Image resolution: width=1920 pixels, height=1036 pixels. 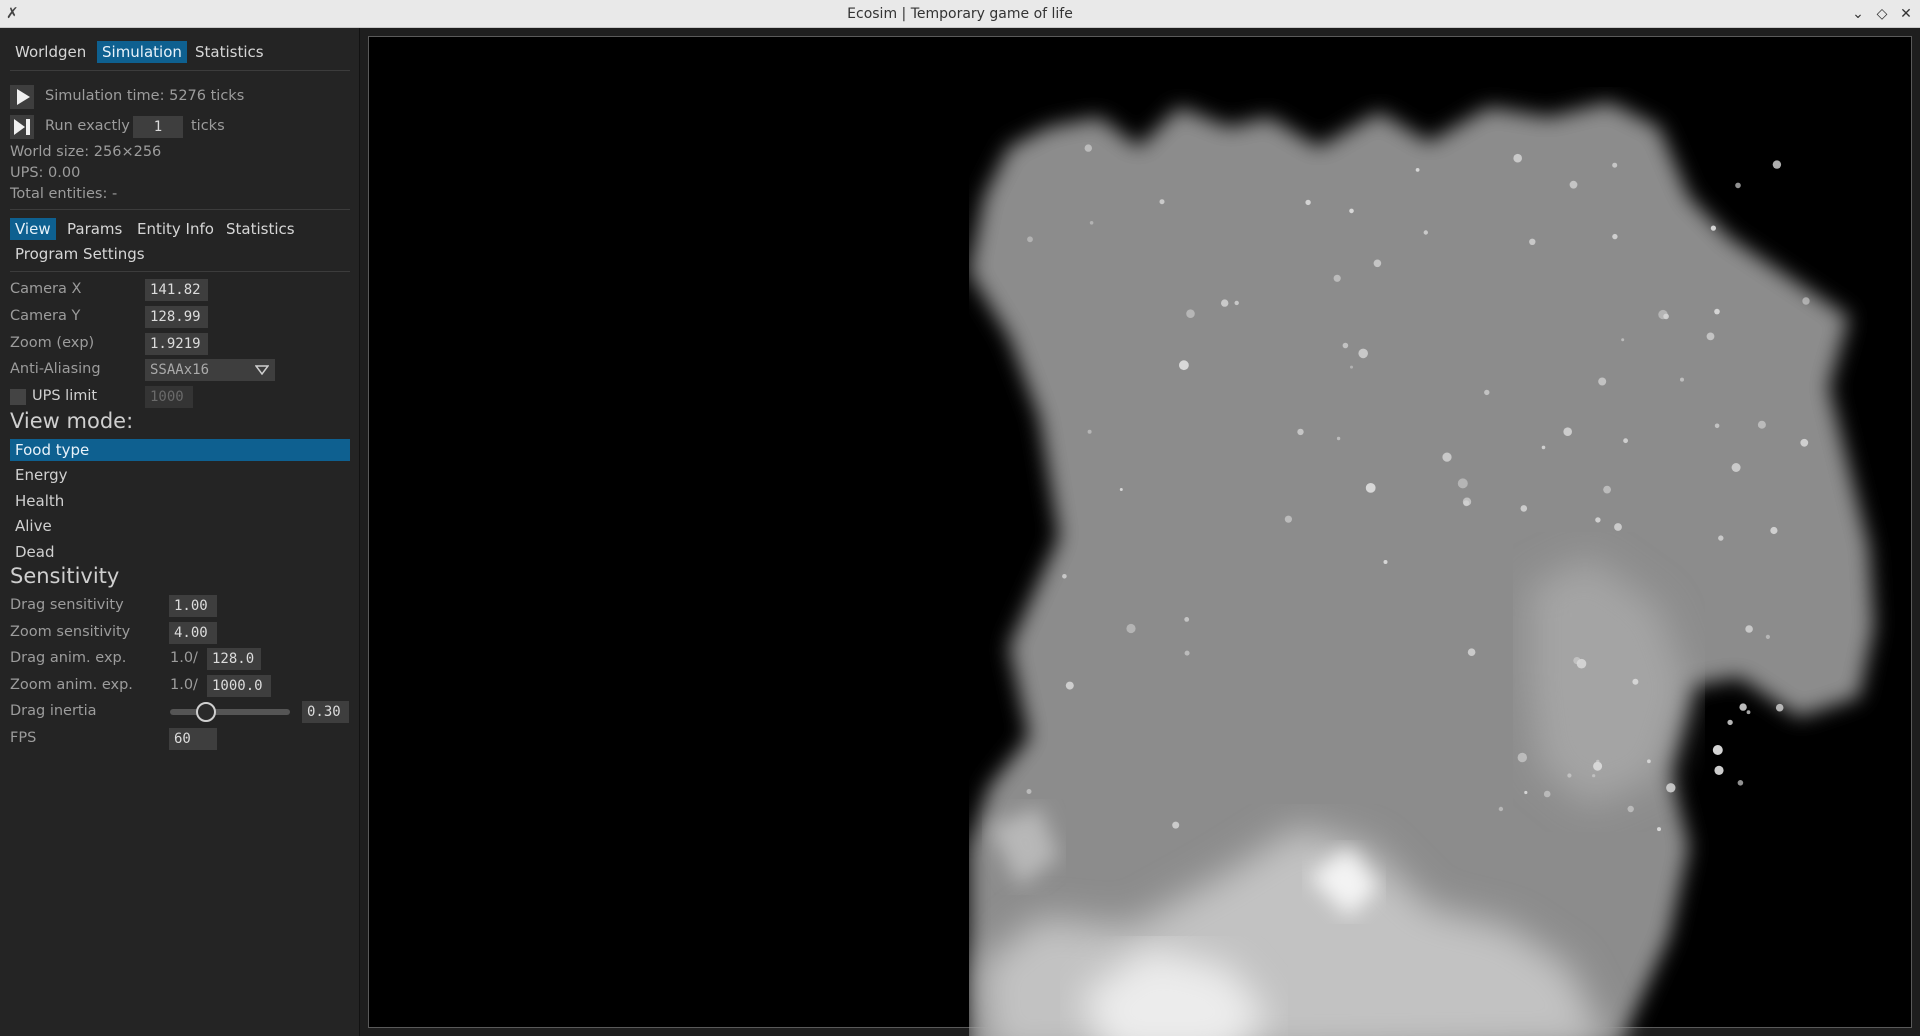 What do you see at coordinates (142, 52) in the screenshot?
I see `tab-simulation: Simulation` at bounding box center [142, 52].